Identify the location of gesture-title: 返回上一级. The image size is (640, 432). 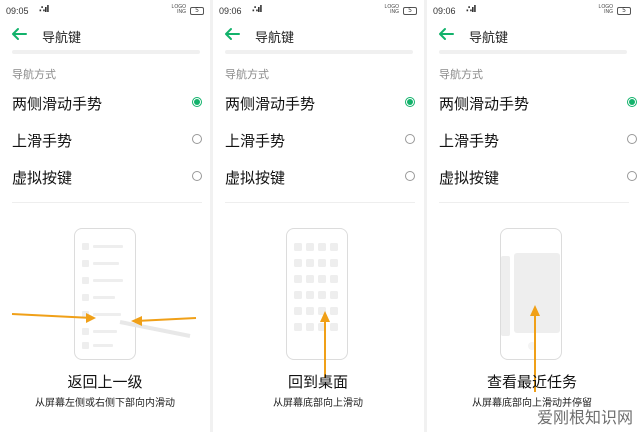
(105, 382).